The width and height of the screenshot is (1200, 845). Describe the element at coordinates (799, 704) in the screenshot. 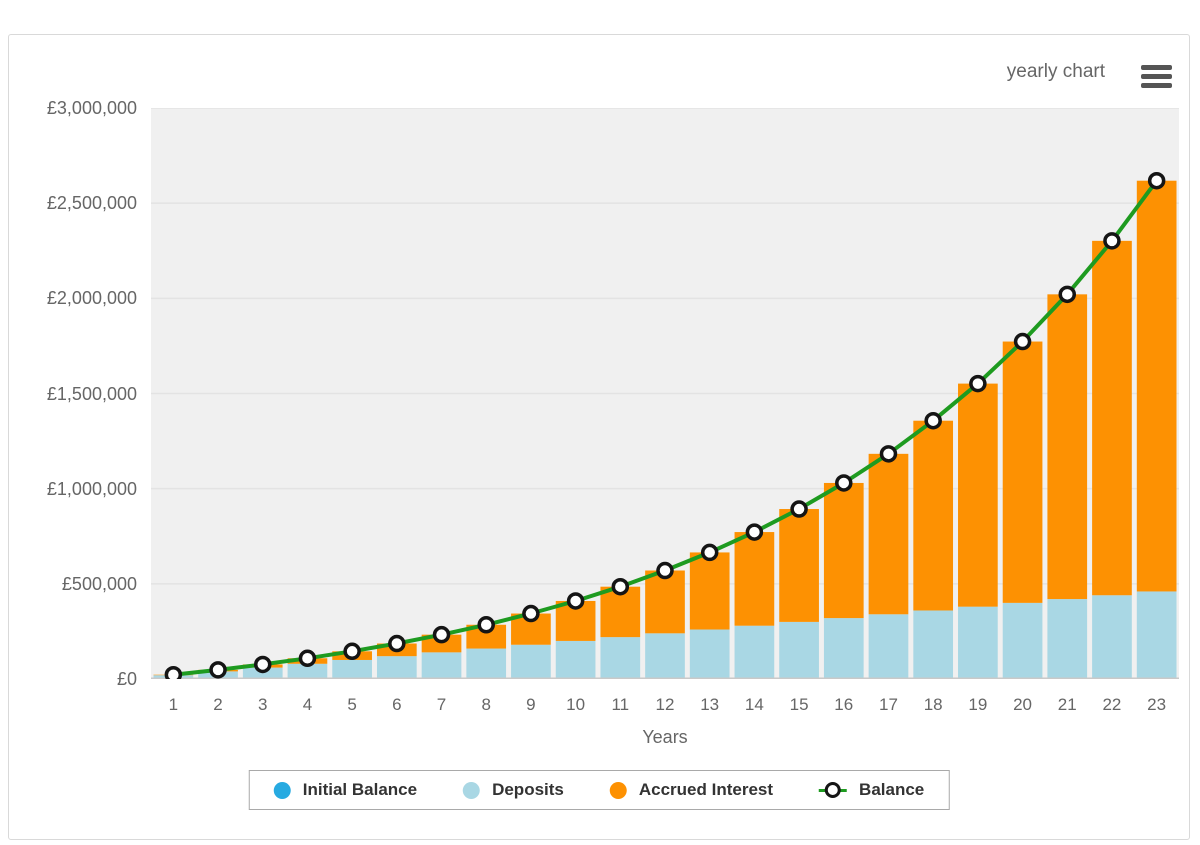

I see `x-tick-label: 15` at that location.